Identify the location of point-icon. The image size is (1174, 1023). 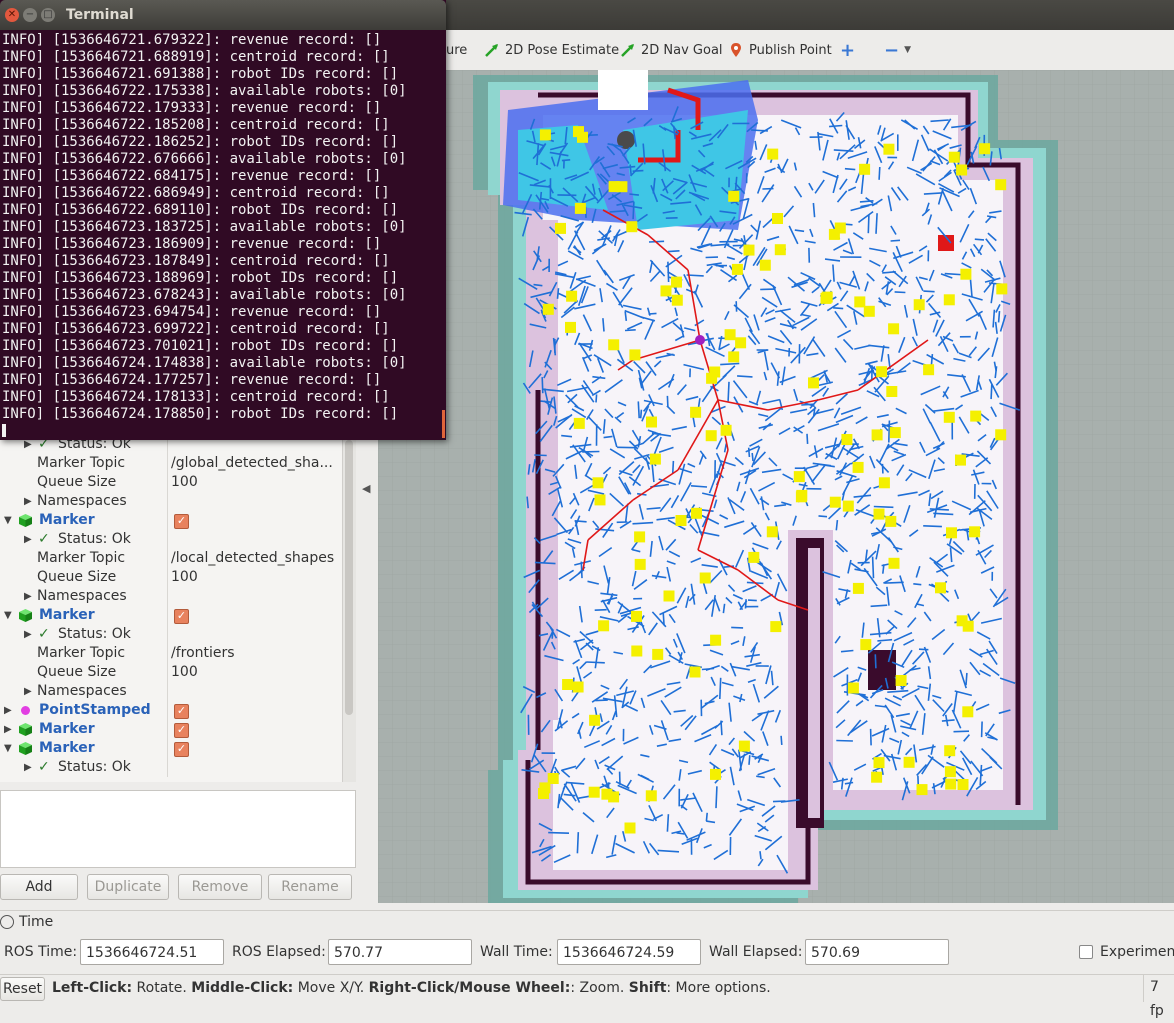
(25, 710).